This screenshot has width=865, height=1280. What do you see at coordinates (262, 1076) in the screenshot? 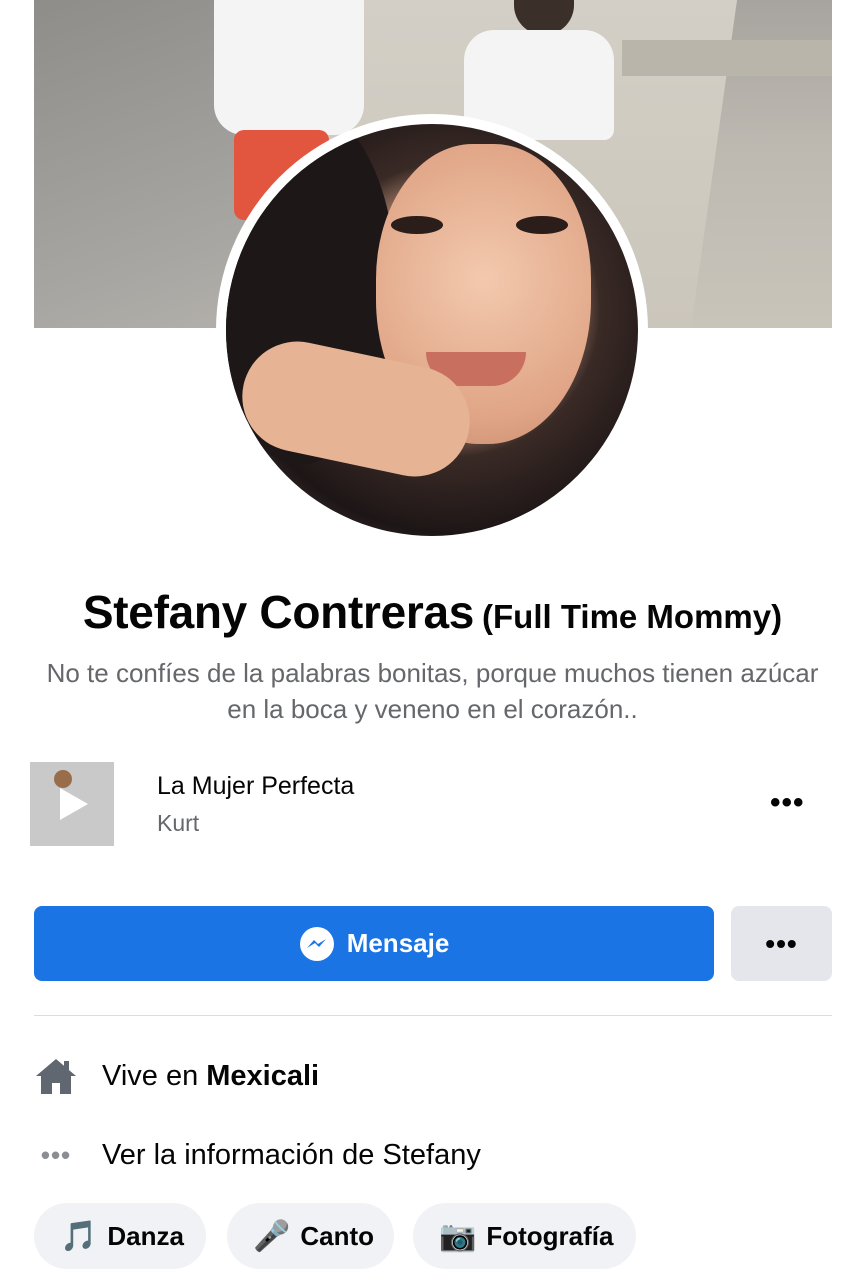
I see `lives-in-city: Mexicali` at bounding box center [262, 1076].